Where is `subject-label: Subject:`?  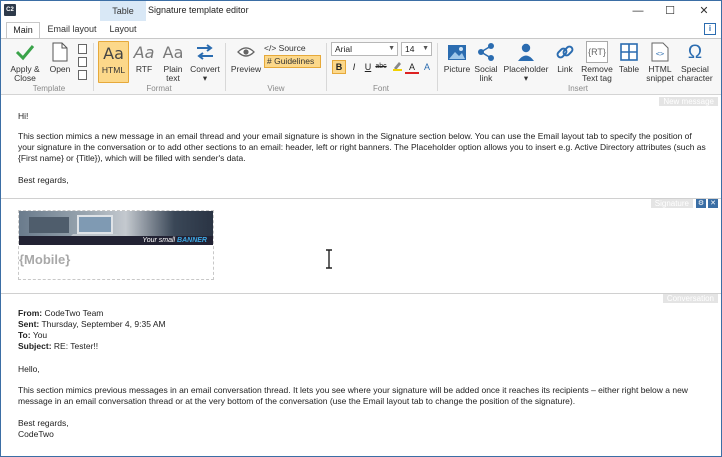
subject-label: Subject: is located at coordinates (35, 346).